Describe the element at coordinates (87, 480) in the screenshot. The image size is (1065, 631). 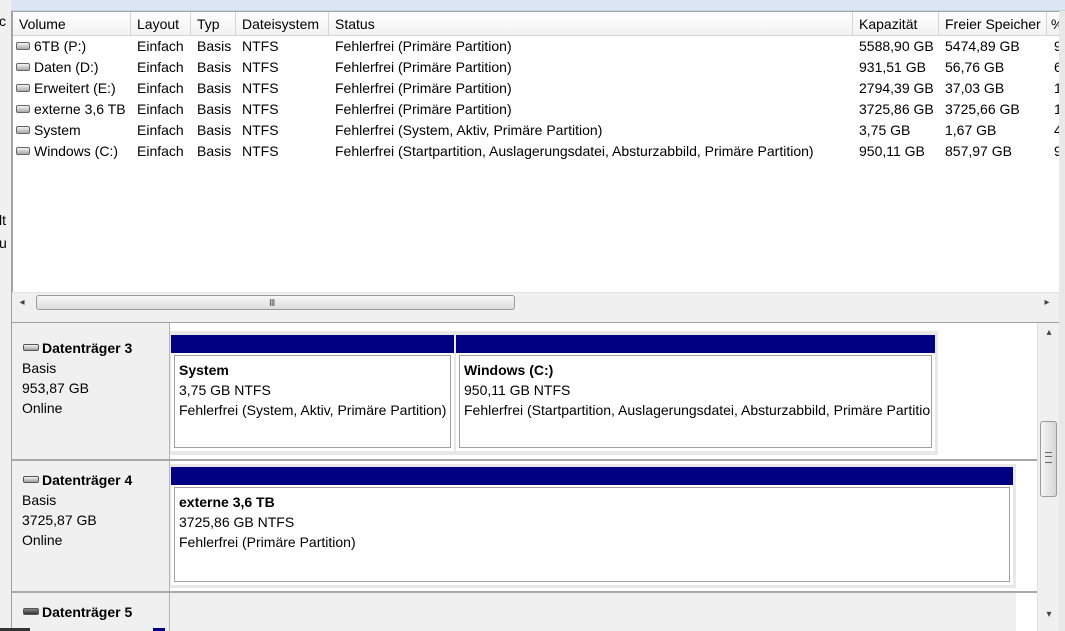
I see `disk-name-text: Datenträger 4` at that location.